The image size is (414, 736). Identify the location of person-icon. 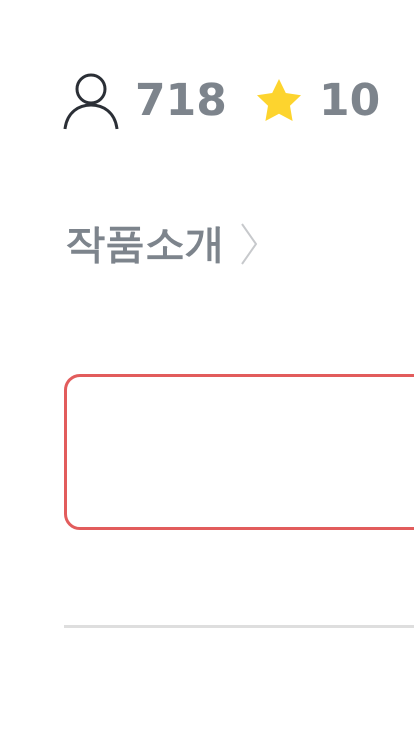
(91, 101).